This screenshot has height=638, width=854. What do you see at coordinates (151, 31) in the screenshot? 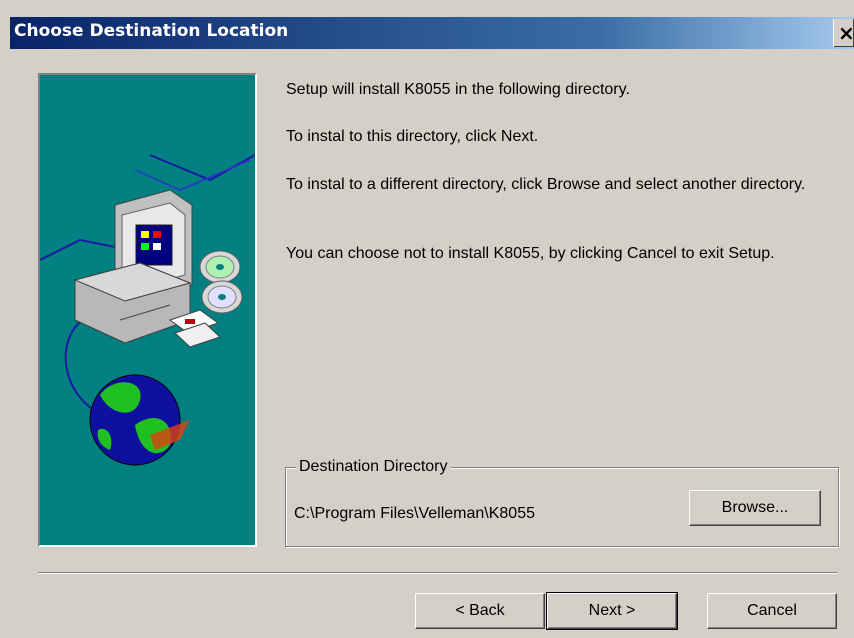
I see `window-title: Choose Destination Location` at bounding box center [151, 31].